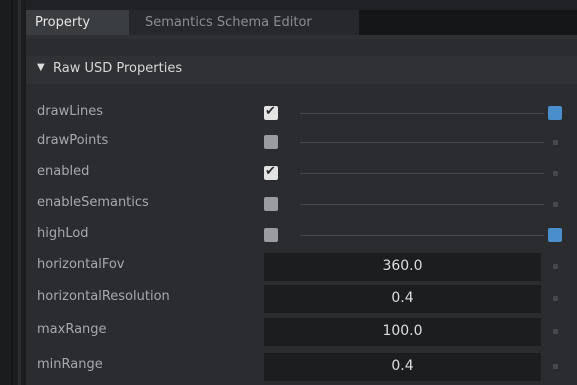 The image size is (577, 385). I want to click on property-label: drawPoints, so click(73, 140).